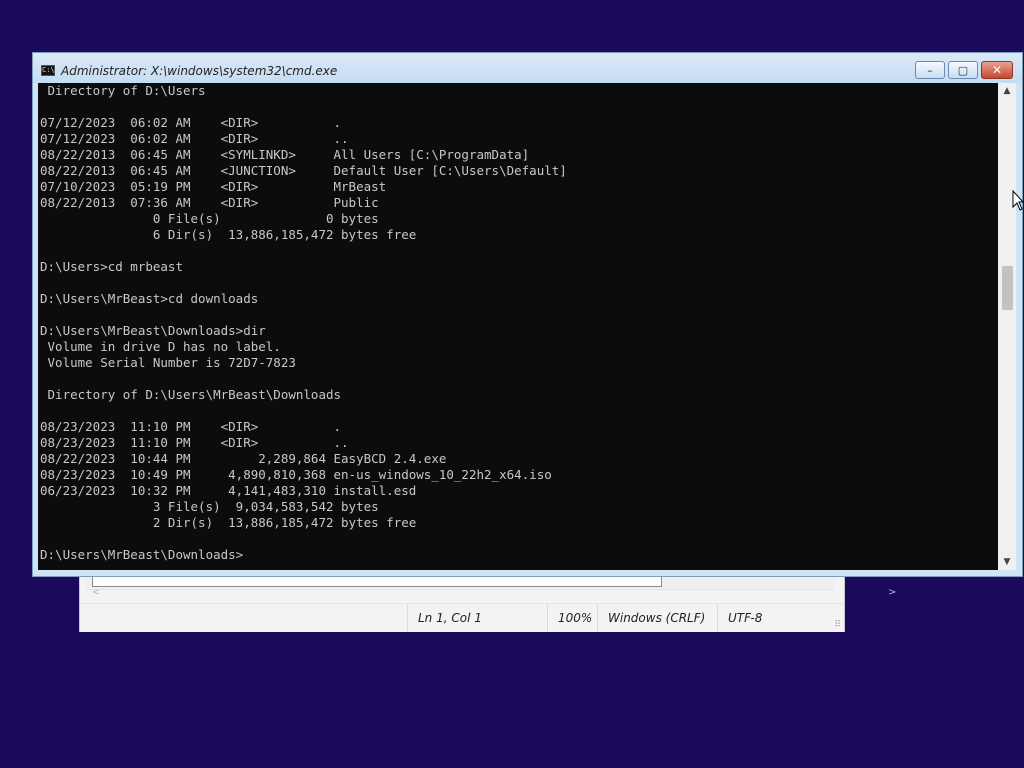  What do you see at coordinates (837, 625) in the screenshot?
I see `resize-grip-icon: ⠿` at bounding box center [837, 625].